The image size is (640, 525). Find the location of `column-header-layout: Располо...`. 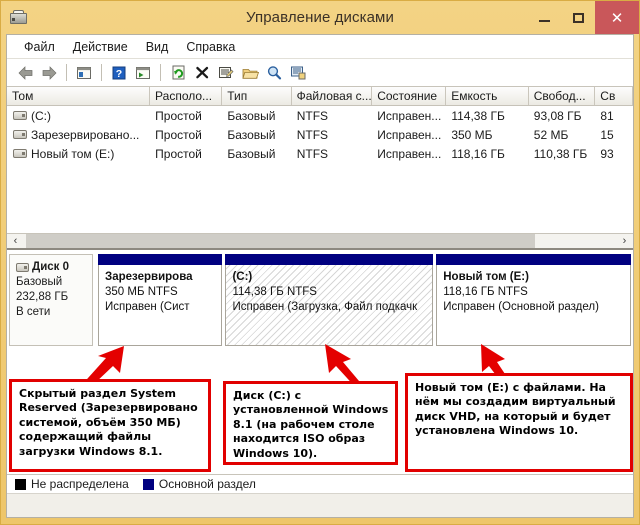

column-header-layout: Располо... is located at coordinates (186, 96).